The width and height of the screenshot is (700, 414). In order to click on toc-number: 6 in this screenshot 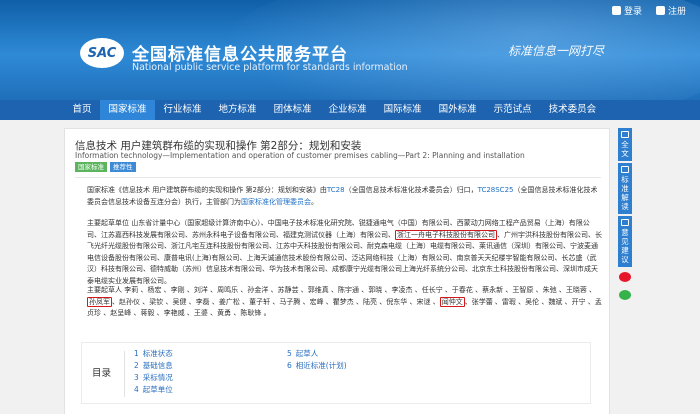, I will do `click(289, 365)`.